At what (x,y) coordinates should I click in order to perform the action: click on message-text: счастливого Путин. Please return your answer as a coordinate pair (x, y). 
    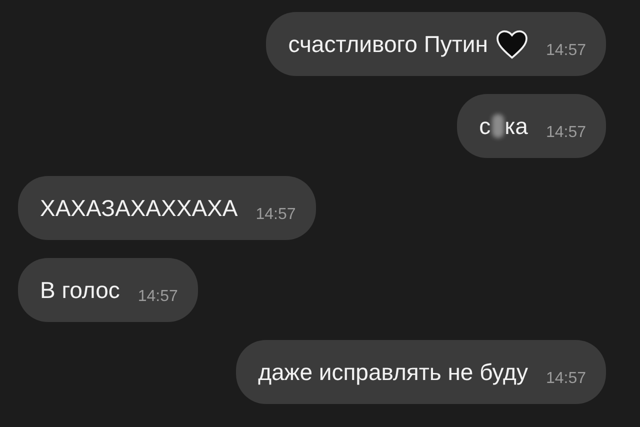
    Looking at the image, I should click on (388, 44).